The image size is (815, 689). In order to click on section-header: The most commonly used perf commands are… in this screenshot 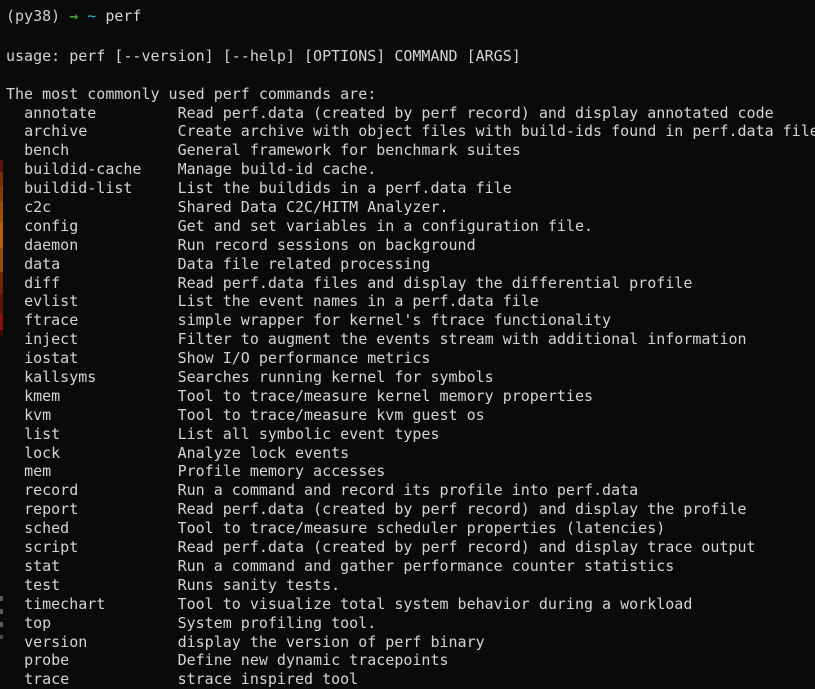, I will do `click(191, 93)`.